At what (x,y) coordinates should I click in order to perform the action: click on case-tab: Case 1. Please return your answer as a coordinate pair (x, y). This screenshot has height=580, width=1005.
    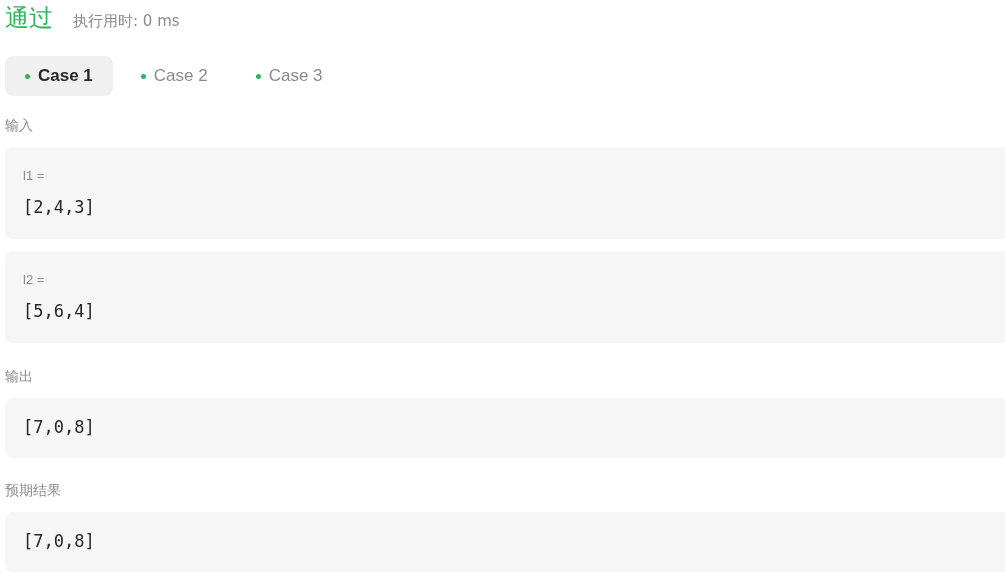
    Looking at the image, I should click on (59, 76).